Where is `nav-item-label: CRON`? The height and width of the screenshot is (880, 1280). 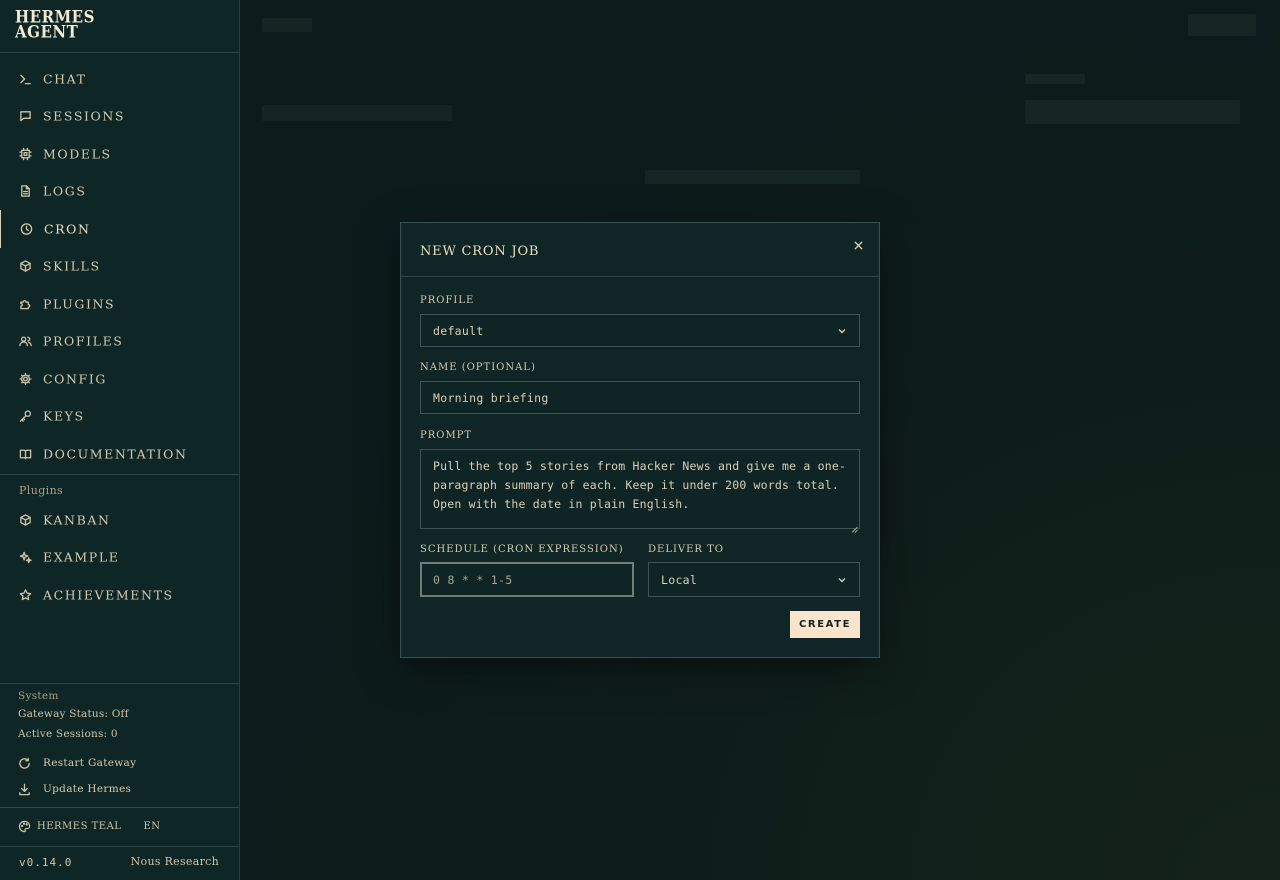 nav-item-label: CRON is located at coordinates (67, 229).